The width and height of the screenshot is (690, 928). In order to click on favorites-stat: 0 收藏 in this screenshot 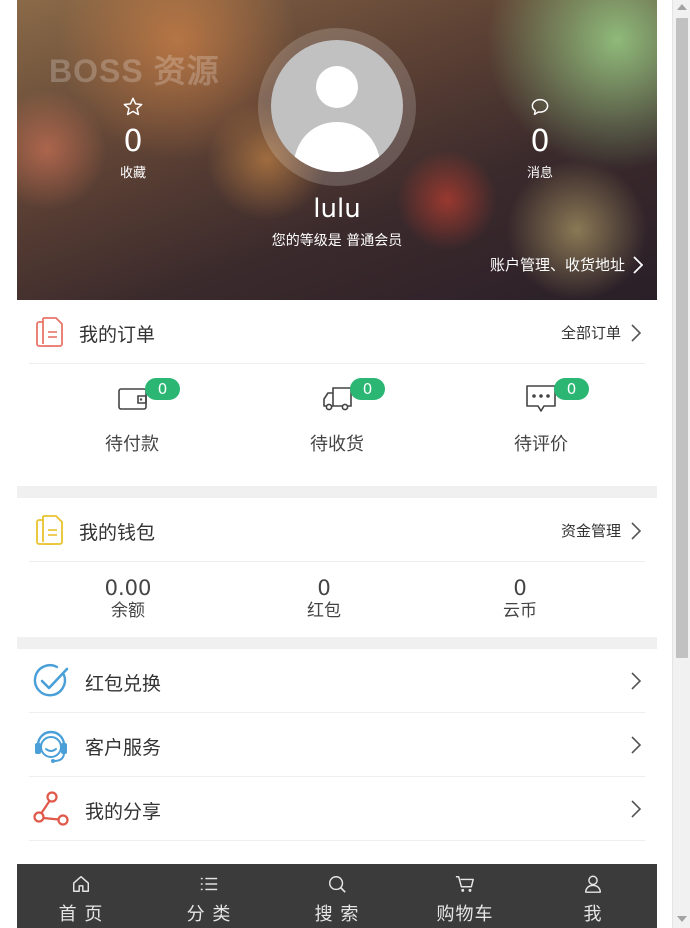, I will do `click(133, 138)`.